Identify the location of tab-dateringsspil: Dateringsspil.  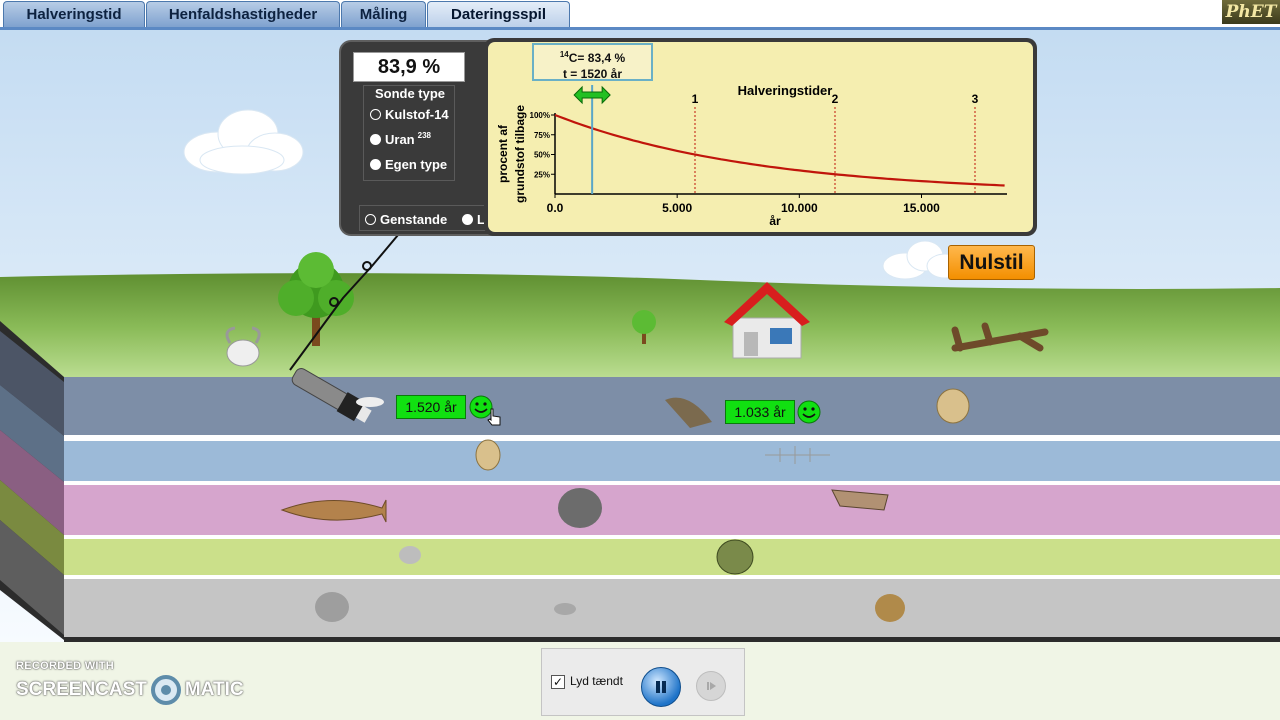
(498, 14).